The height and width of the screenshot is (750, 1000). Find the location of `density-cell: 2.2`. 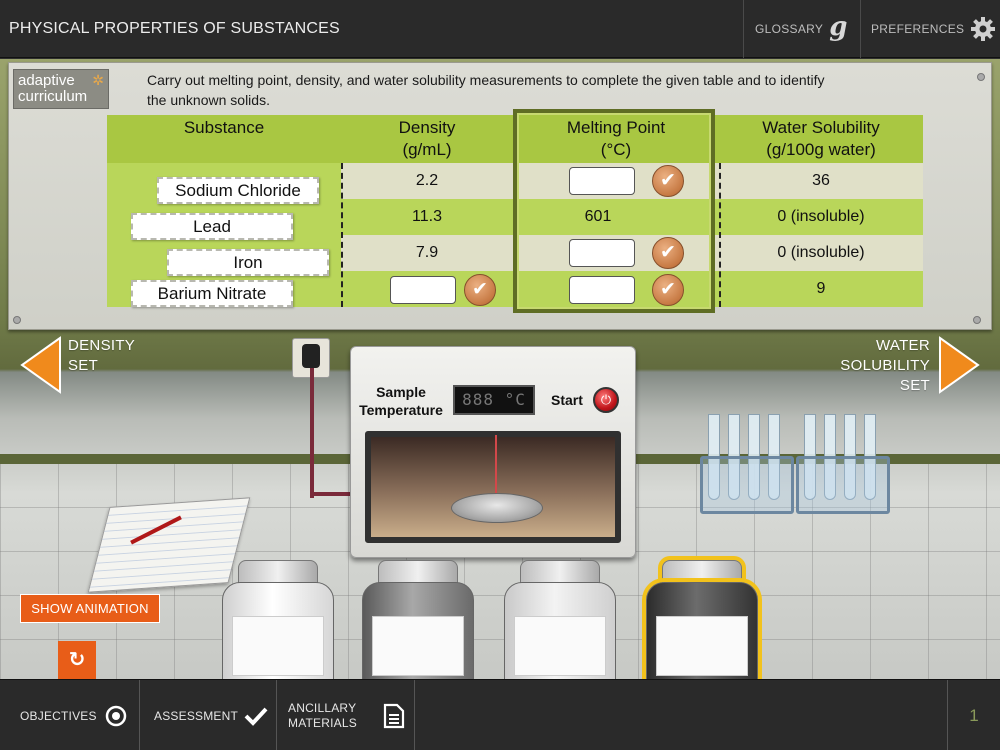

density-cell: 2.2 is located at coordinates (427, 180).